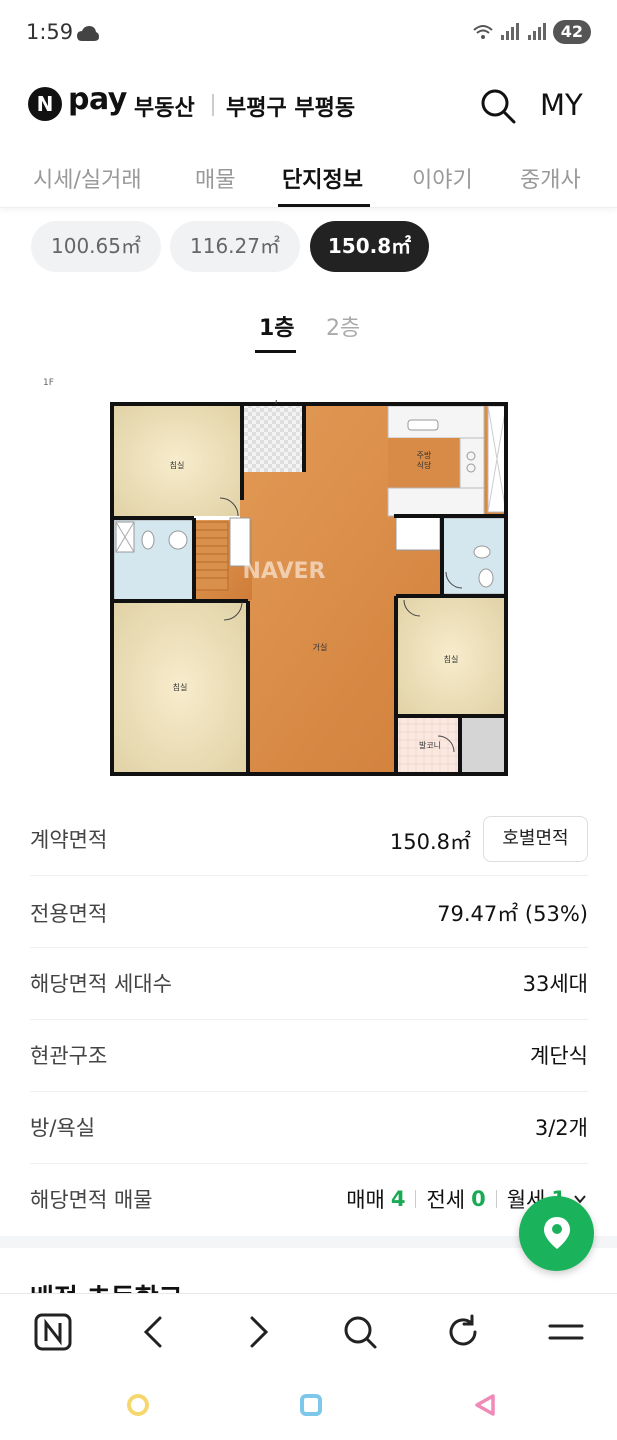  I want to click on nav-recents-icon, so click(138, 1405).